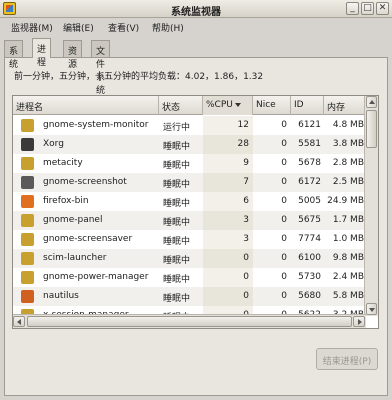  Describe the element at coordinates (371, 129) in the screenshot. I see `vertical-scroll-thumb` at that location.